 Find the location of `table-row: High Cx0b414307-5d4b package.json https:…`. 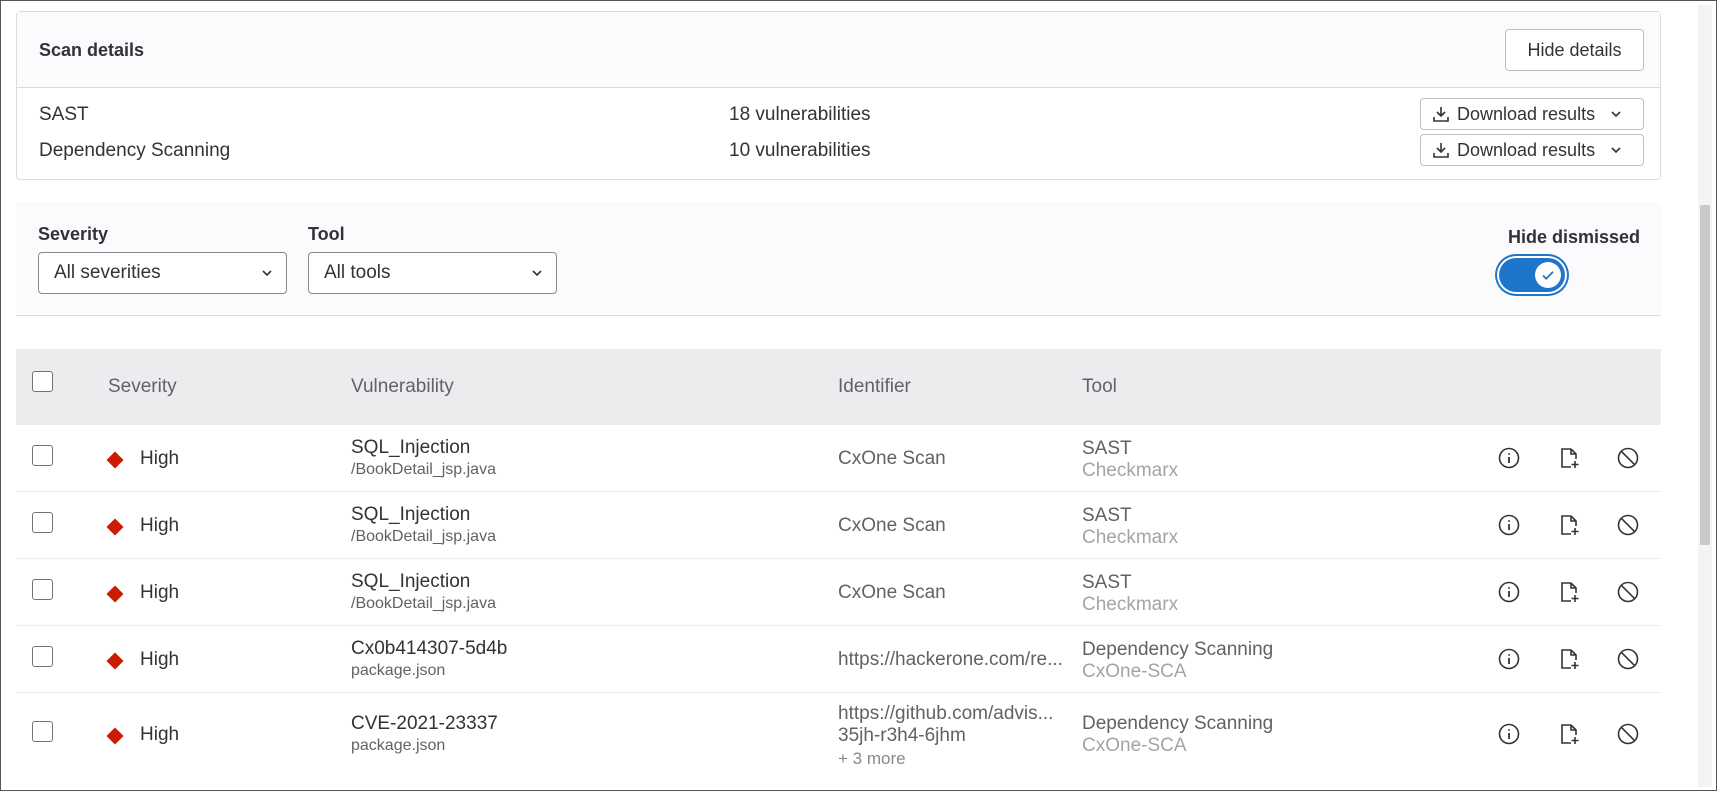

table-row: High Cx0b414307-5d4b package.json https:… is located at coordinates (838, 659).